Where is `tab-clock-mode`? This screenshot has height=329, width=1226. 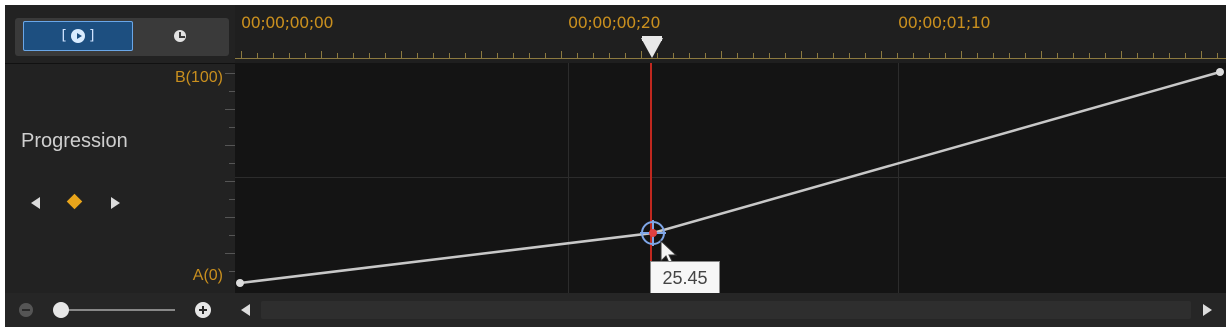
tab-clock-mode is located at coordinates (180, 36).